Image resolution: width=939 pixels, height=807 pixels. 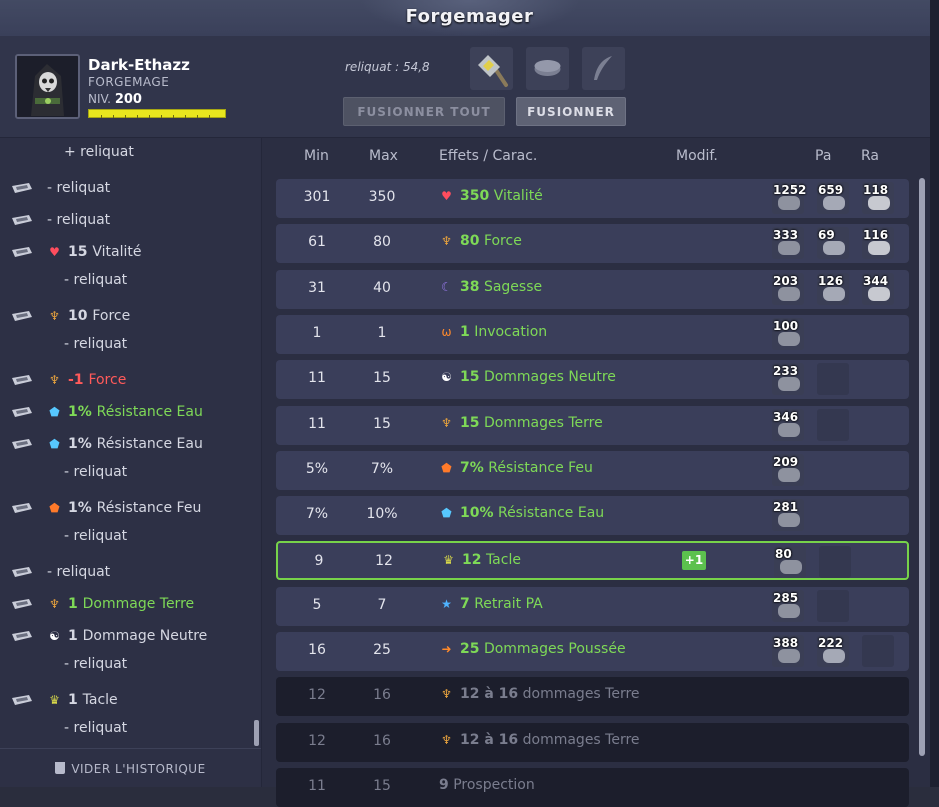 I want to click on rune-slot: 233, so click(x=788, y=379).